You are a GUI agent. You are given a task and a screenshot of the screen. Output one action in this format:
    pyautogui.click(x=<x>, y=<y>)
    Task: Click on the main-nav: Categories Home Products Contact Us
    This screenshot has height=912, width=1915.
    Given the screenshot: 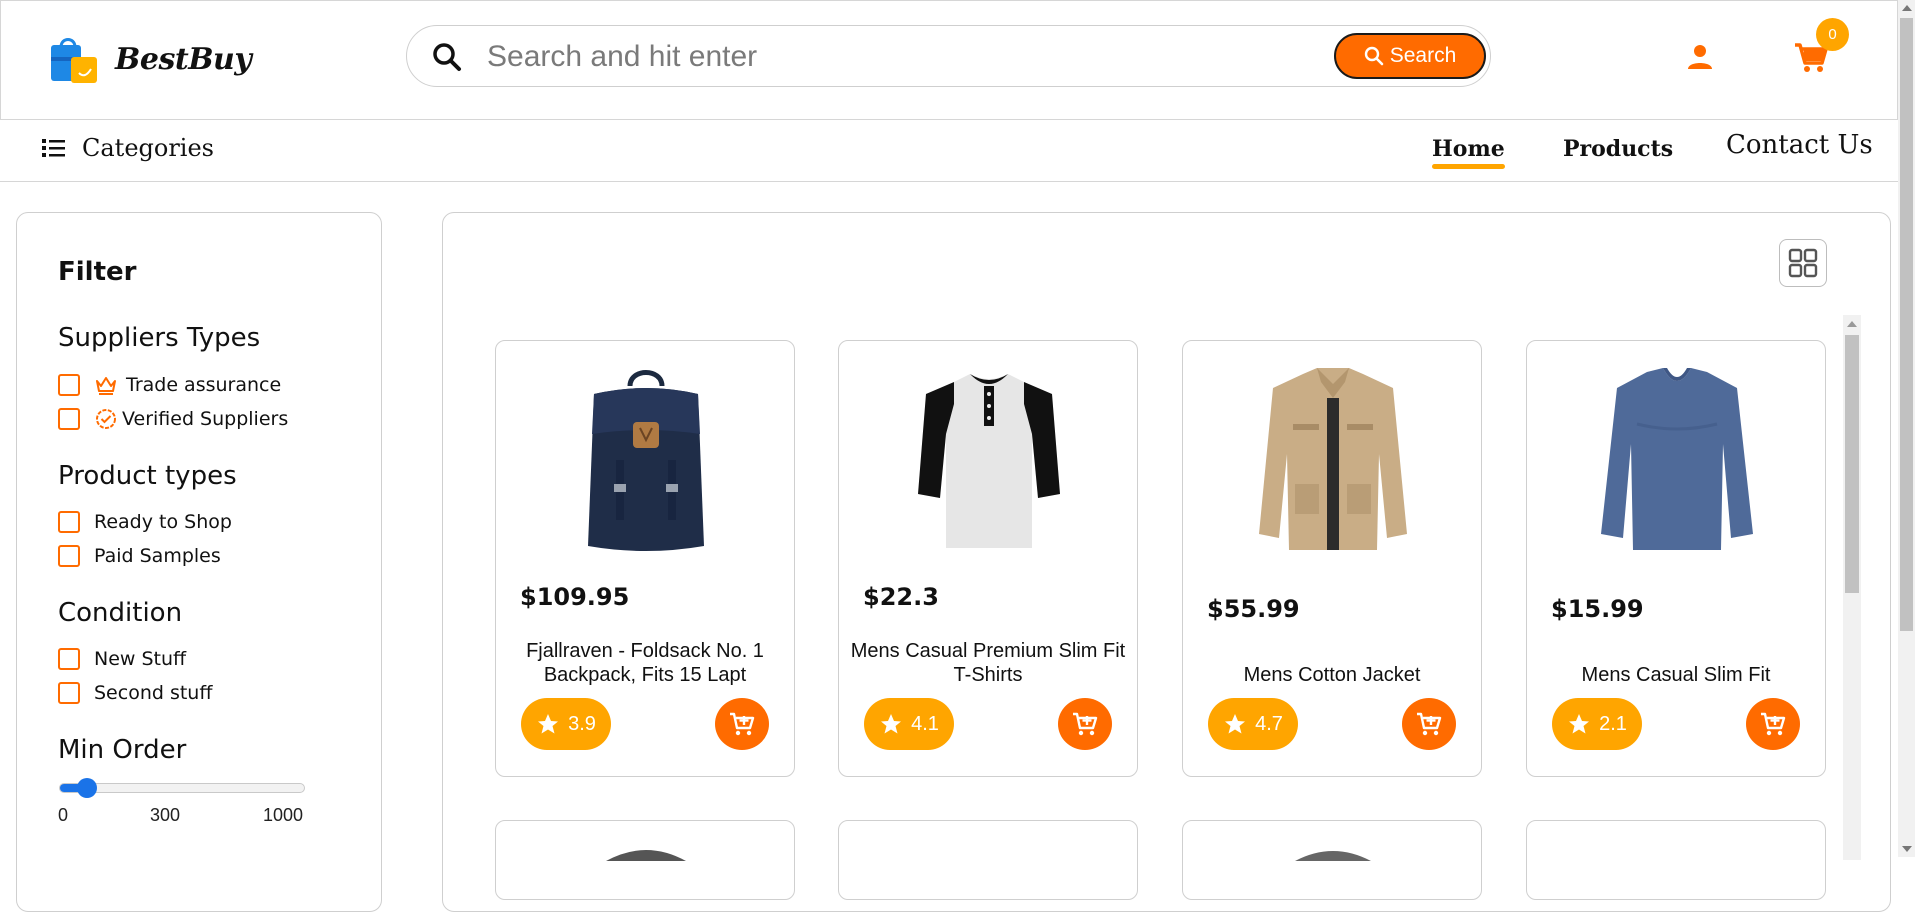 What is the action you would take?
    pyautogui.click(x=949, y=151)
    